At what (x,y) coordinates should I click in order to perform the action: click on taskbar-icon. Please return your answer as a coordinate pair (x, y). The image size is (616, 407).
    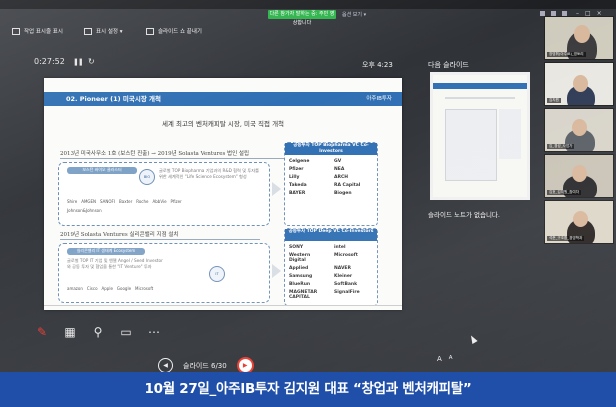
    Looking at the image, I should click on (16, 31).